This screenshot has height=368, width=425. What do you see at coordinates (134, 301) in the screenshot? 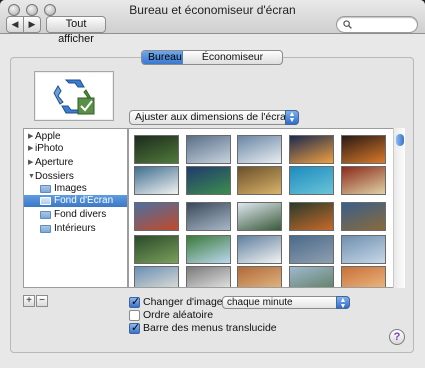
I see `change-picture-checkbox` at bounding box center [134, 301].